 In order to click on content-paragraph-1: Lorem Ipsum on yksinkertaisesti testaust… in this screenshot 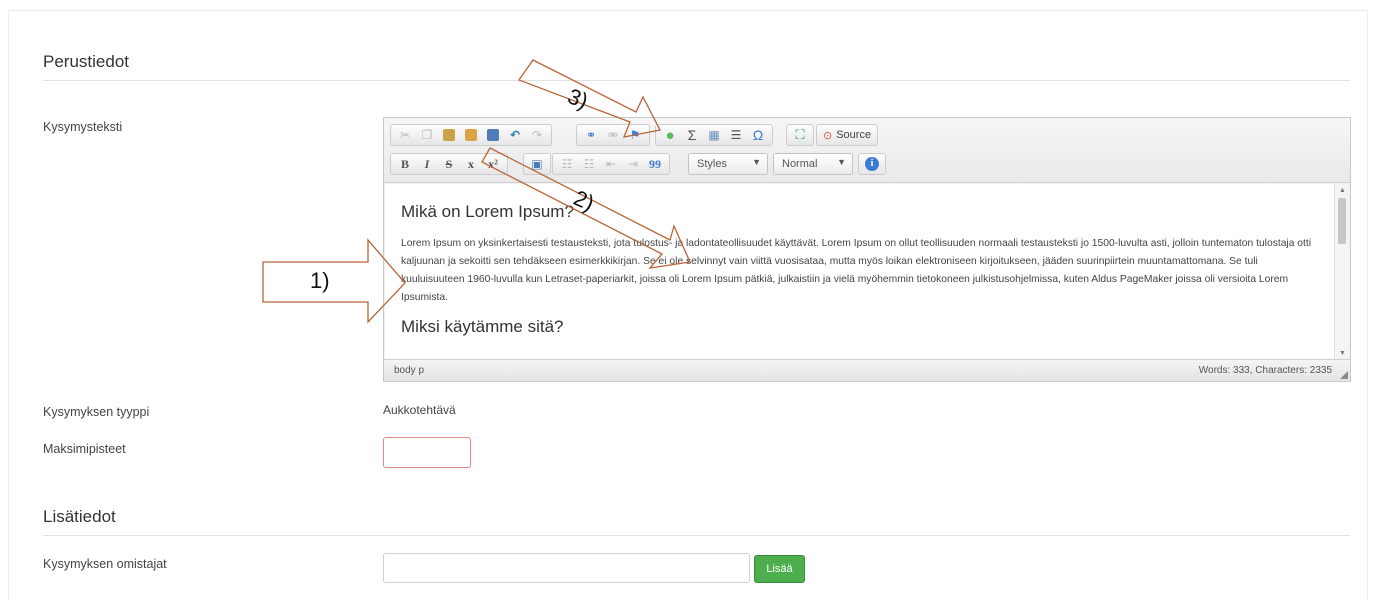, I will do `click(856, 270)`.